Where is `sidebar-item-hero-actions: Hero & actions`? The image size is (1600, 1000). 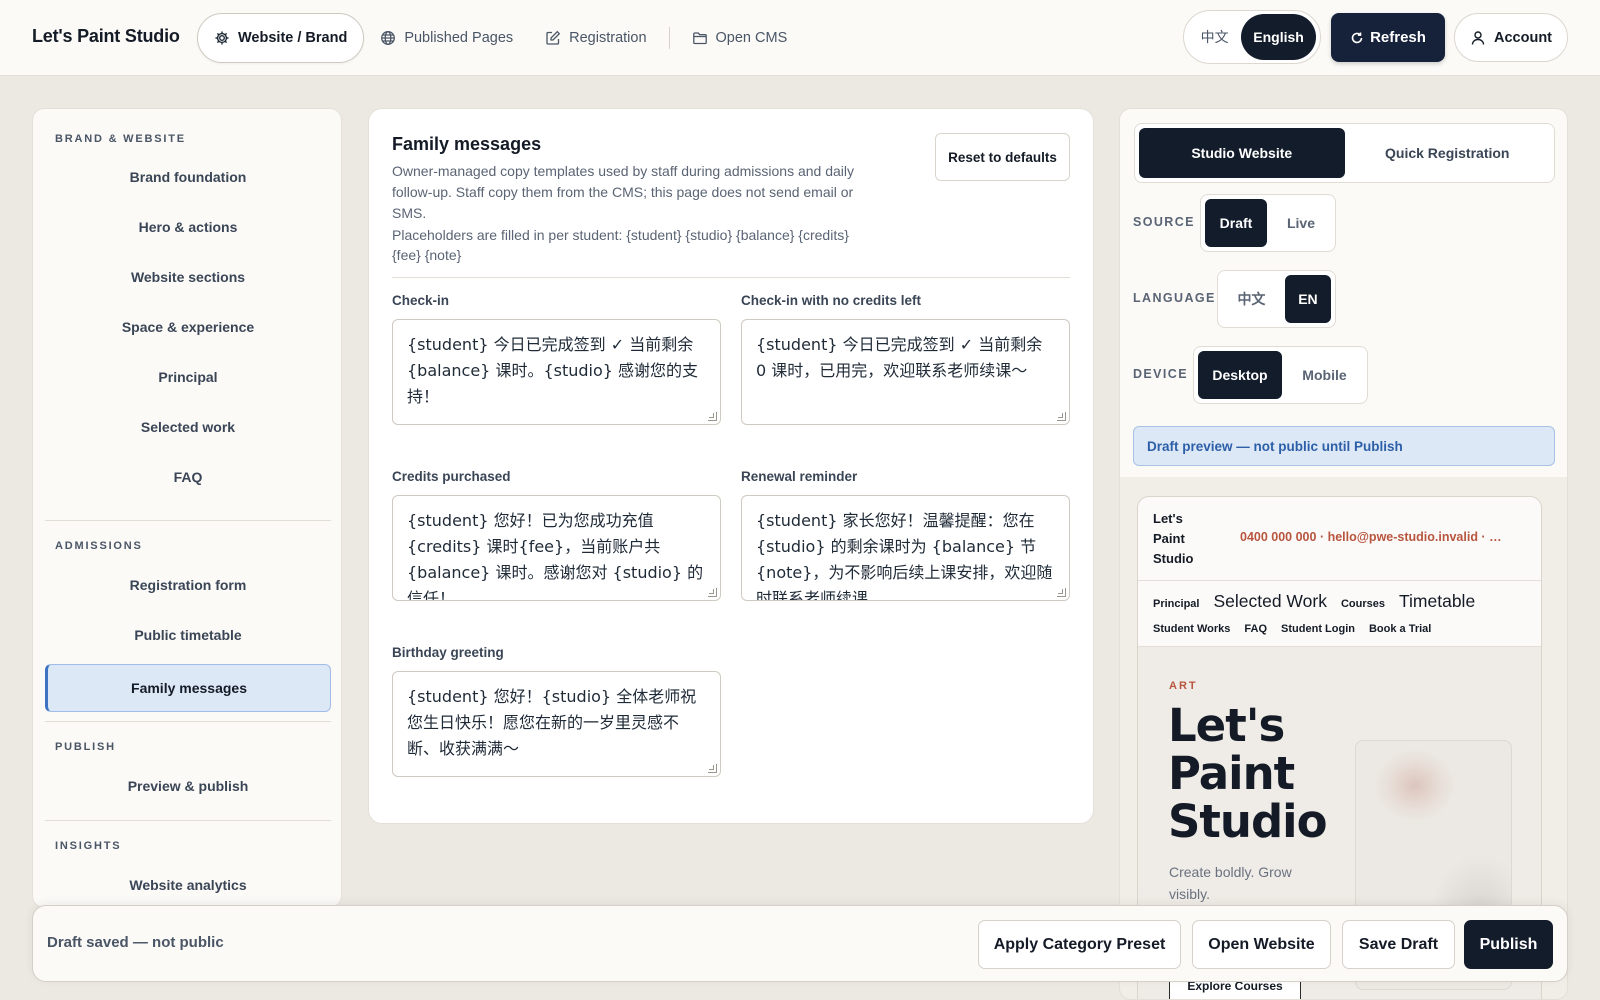 sidebar-item-hero-actions: Hero & actions is located at coordinates (188, 227).